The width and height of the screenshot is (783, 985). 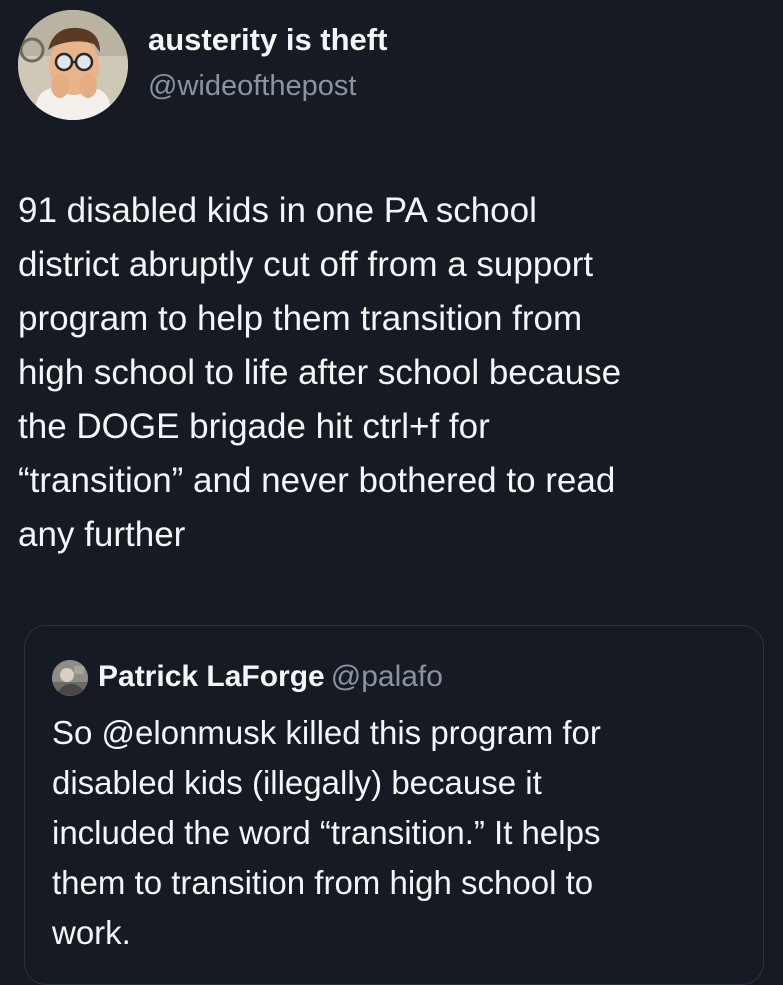 What do you see at coordinates (317, 480) in the screenshot?
I see `tweet-text-line: “transition” and never bothered to read` at bounding box center [317, 480].